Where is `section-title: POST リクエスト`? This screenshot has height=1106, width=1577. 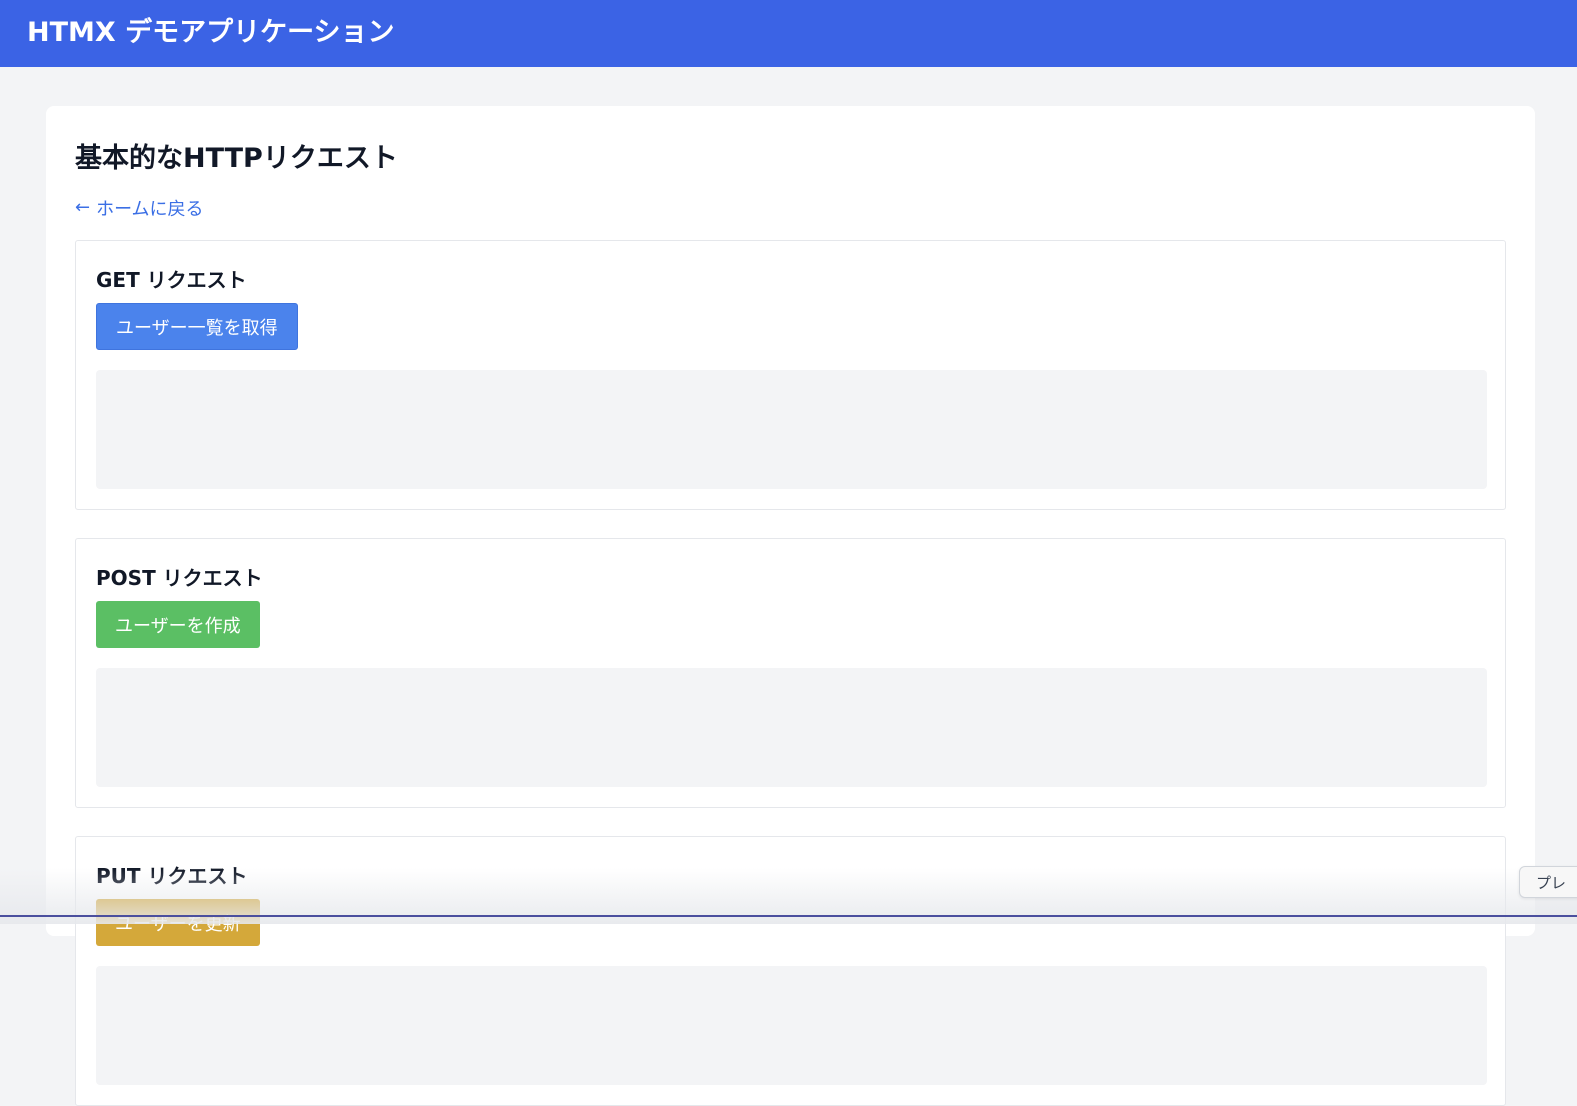 section-title: POST リクエスト is located at coordinates (179, 578).